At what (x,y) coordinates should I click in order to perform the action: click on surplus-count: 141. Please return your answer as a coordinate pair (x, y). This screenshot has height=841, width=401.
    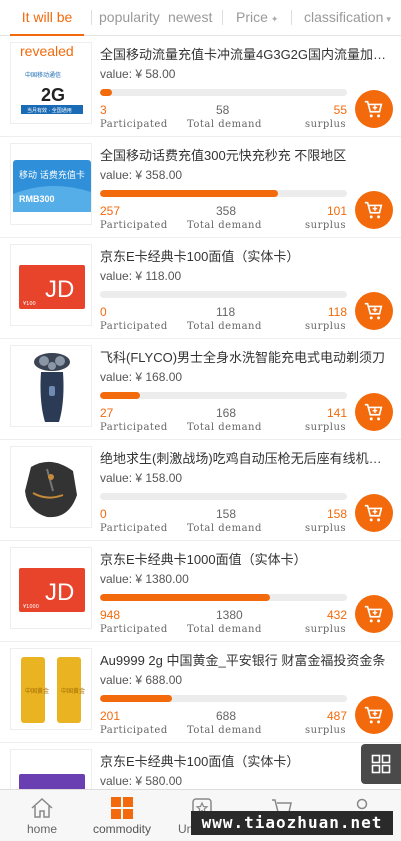
    Looking at the image, I should click on (336, 413).